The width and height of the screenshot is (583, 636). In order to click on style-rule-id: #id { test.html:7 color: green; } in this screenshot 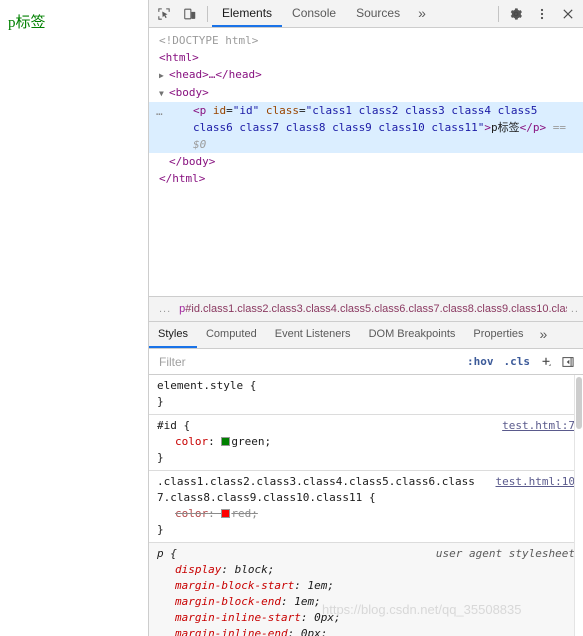, I will do `click(366, 443)`.